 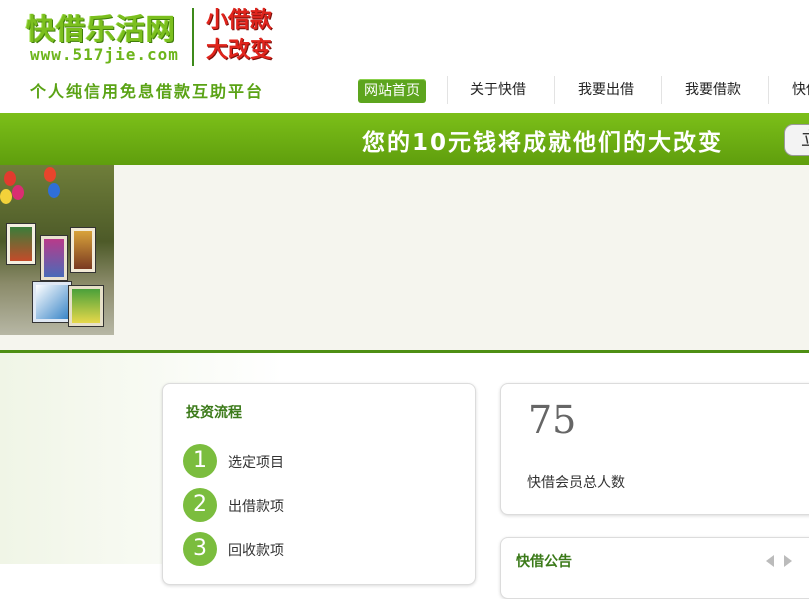 What do you see at coordinates (319, 484) in the screenshot?
I see `invest-flow-card: 投资流程 1 选定项目 2 出借款项 3 回收款项` at bounding box center [319, 484].